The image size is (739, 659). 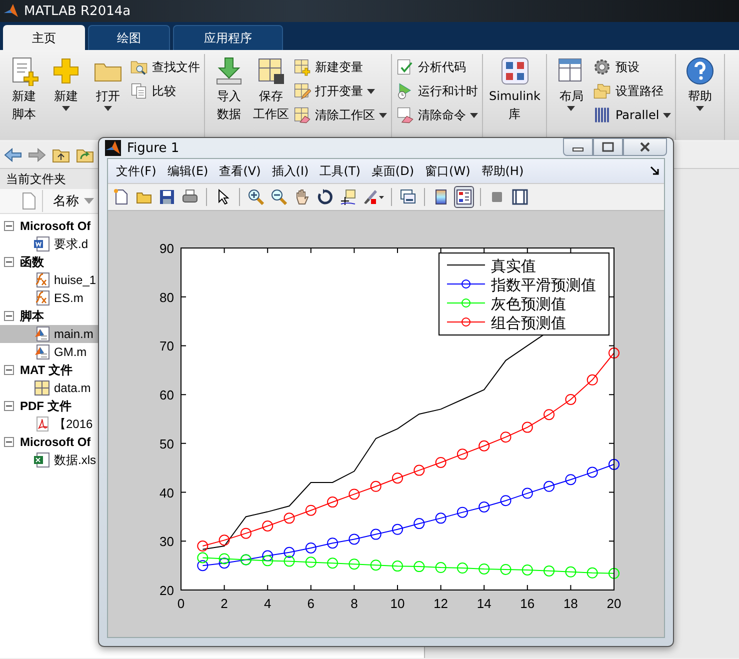 I want to click on toolstrip-button: 比较, so click(x=165, y=91).